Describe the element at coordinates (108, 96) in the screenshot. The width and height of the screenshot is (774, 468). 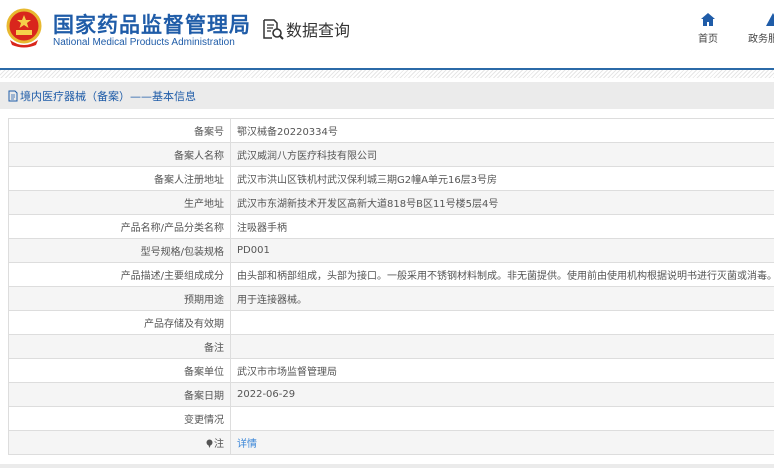
I see `breadcrumb-text: 境内医疗器械（备案）——基本信息` at that location.